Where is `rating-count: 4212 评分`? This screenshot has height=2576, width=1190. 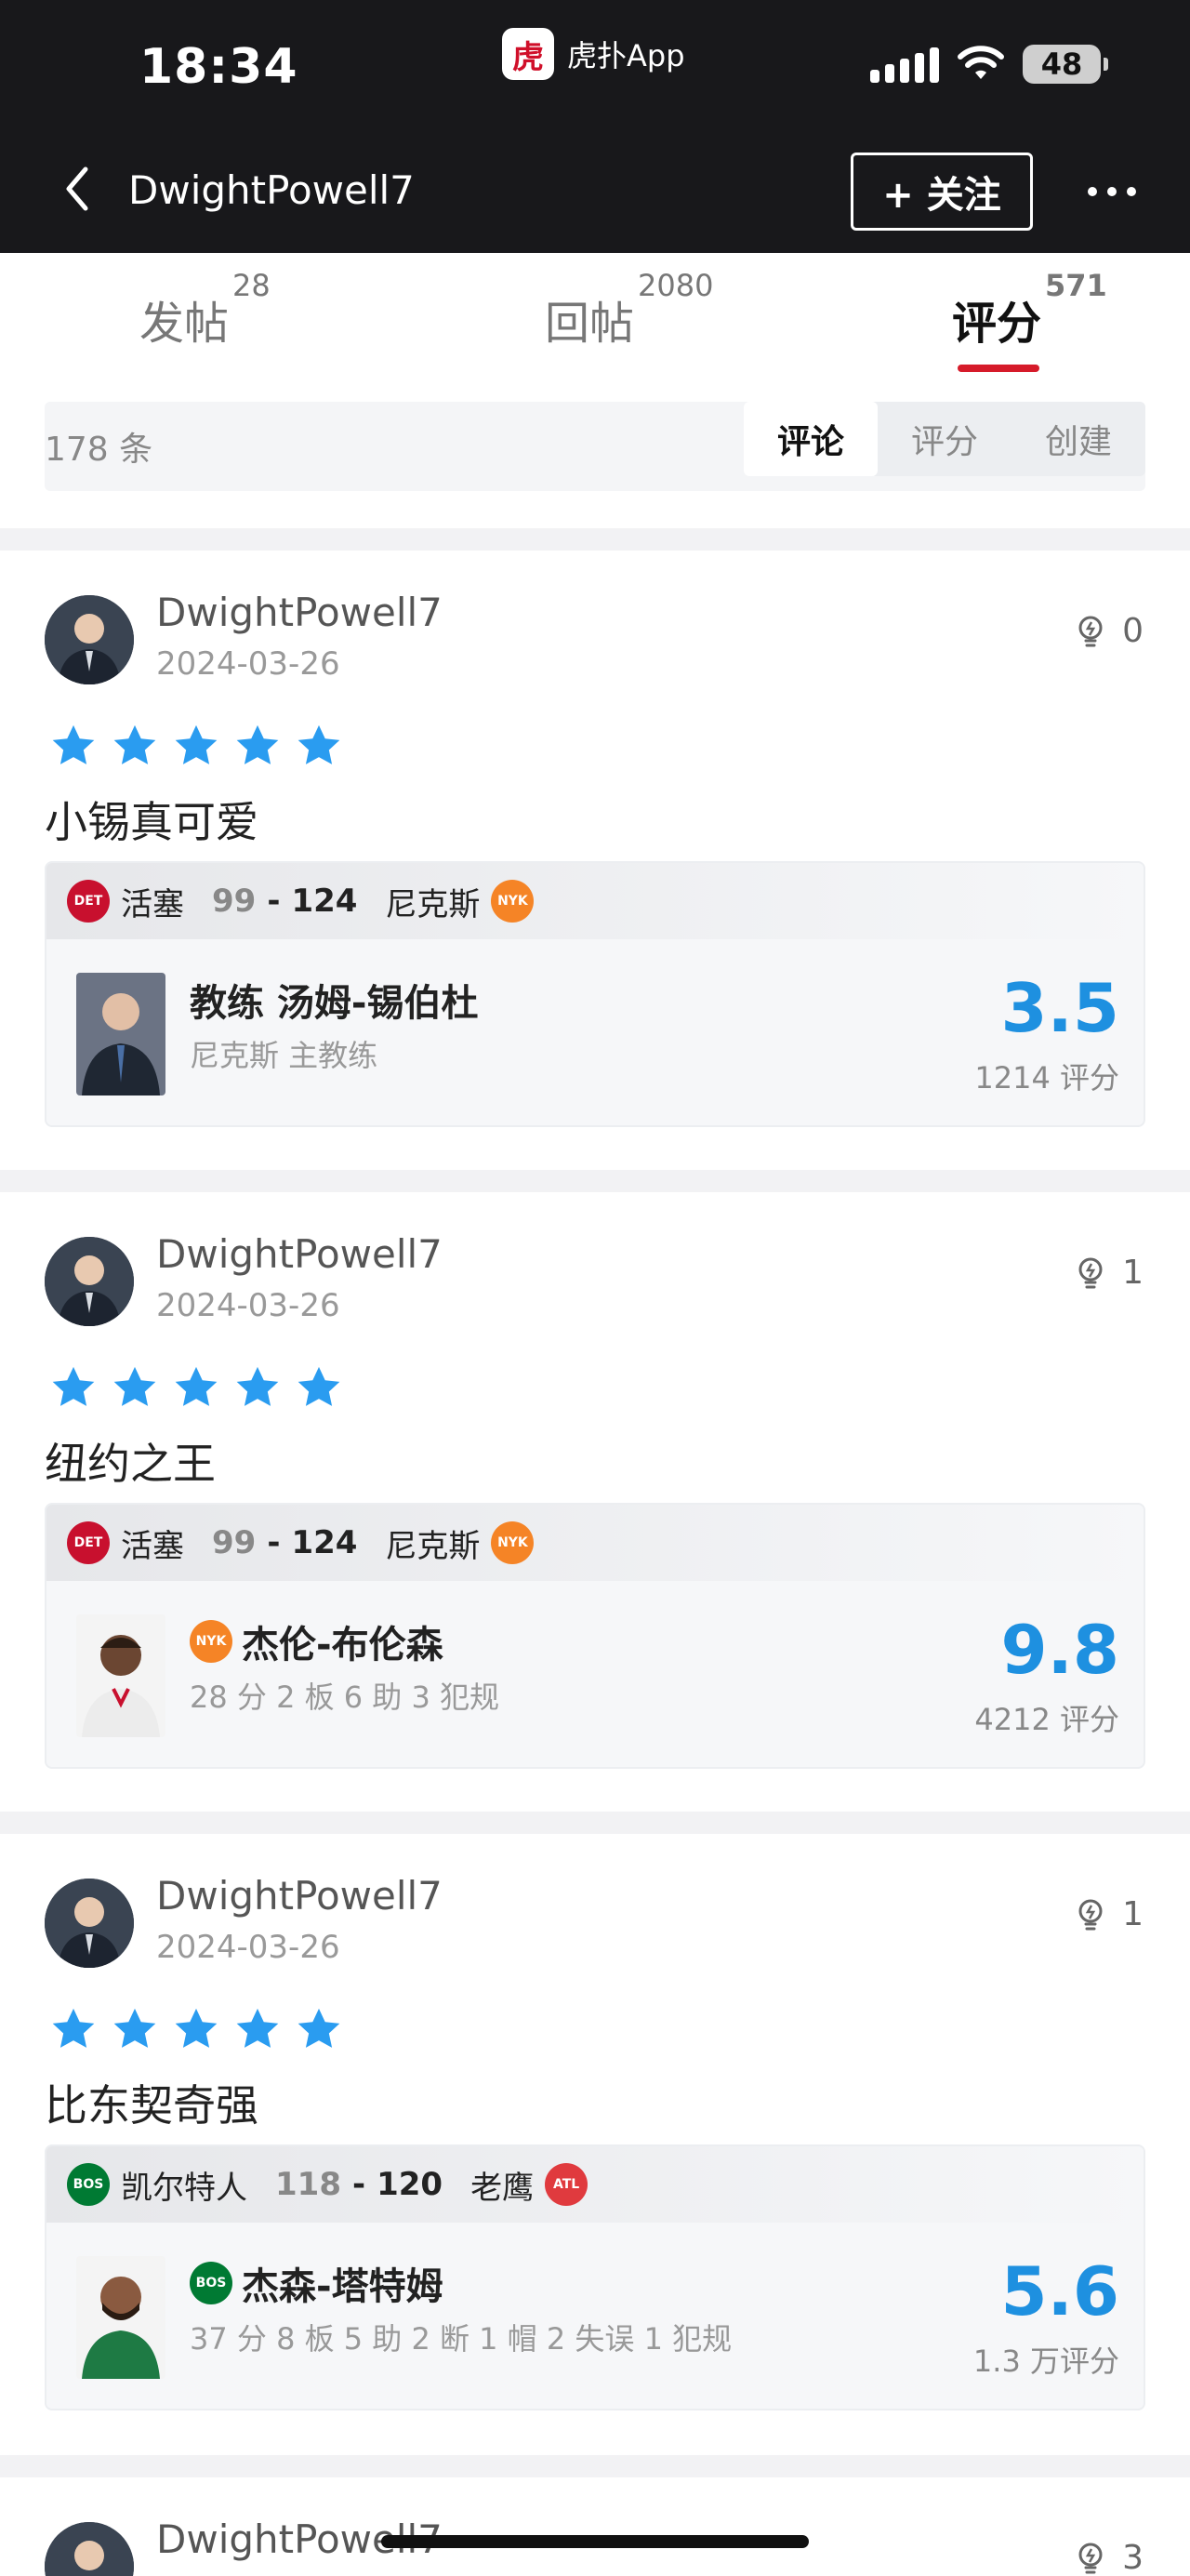 rating-count: 4212 评分 is located at coordinates (1046, 1719).